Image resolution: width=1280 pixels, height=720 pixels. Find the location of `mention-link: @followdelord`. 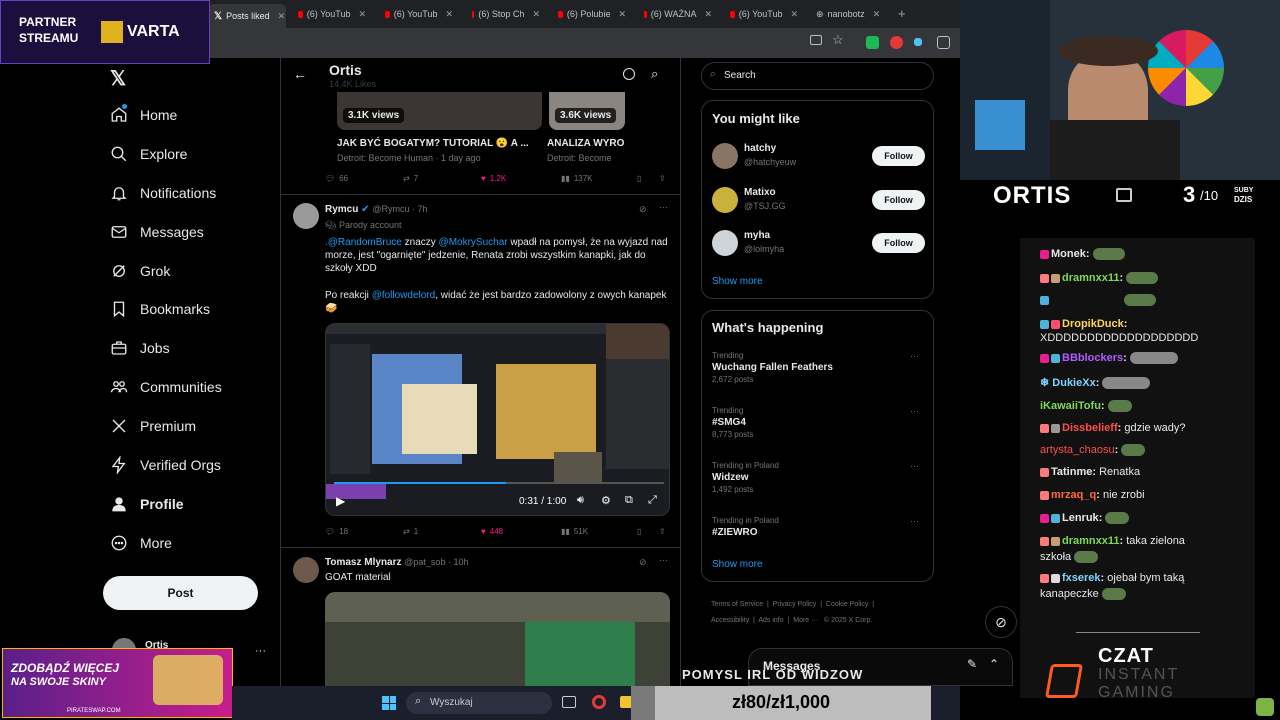

mention-link: @followdelord is located at coordinates (404, 295).